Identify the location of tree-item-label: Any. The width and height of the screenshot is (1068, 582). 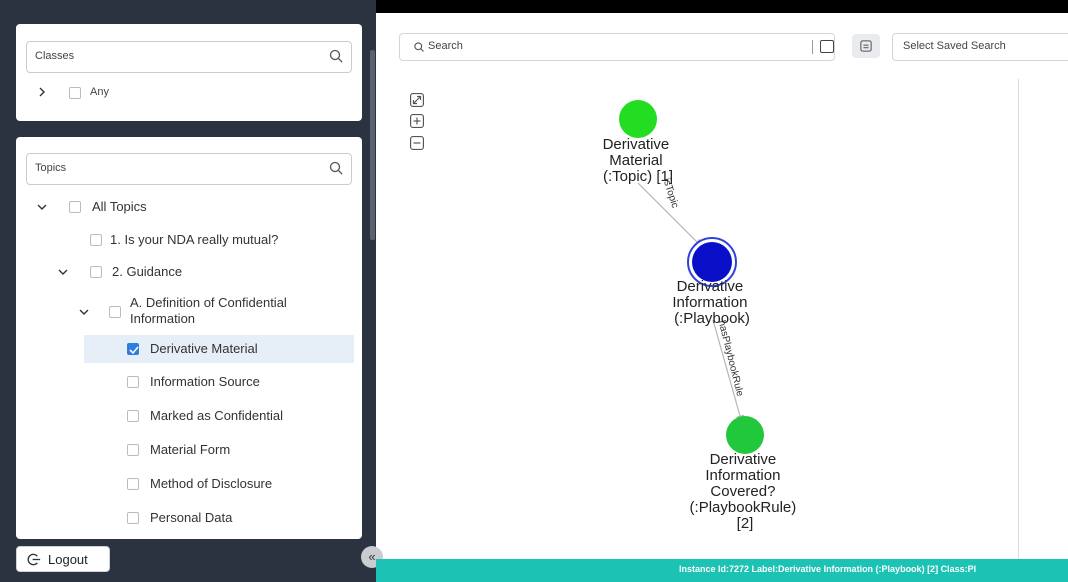
(99, 92).